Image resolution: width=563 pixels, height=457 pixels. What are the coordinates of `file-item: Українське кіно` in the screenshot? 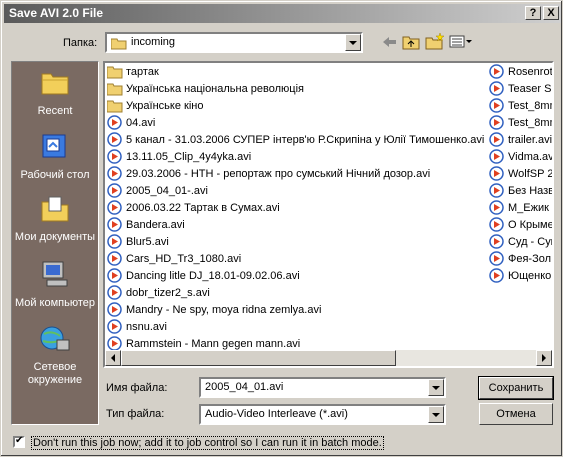 It's located at (155, 106).